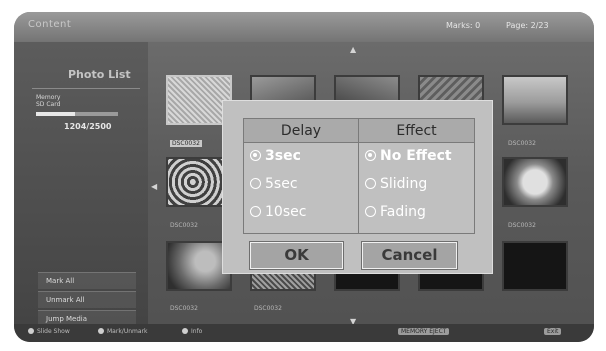 Image resolution: width=606 pixels, height=351 pixels. I want to click on delay-option-5sec: 5sec, so click(274, 184).